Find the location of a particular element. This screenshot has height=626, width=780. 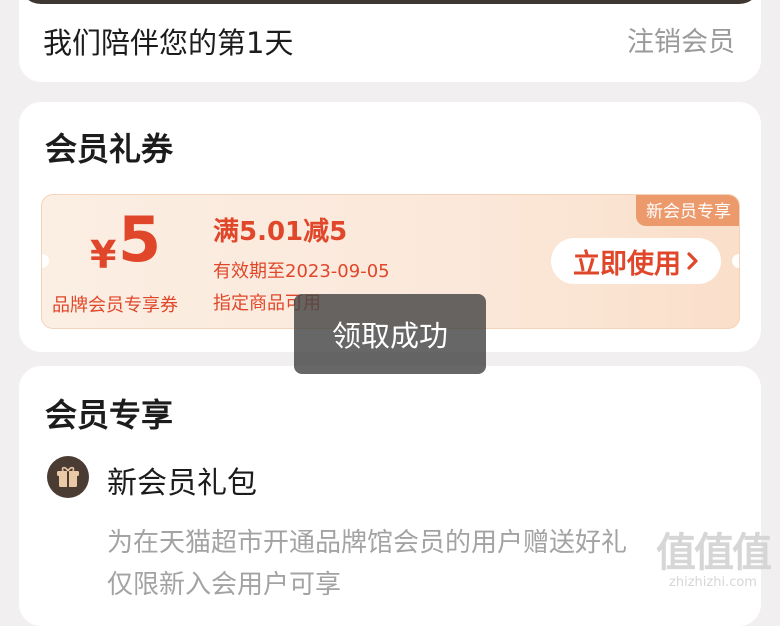

coupon-condition: 满5.01减5 is located at coordinates (280, 232).